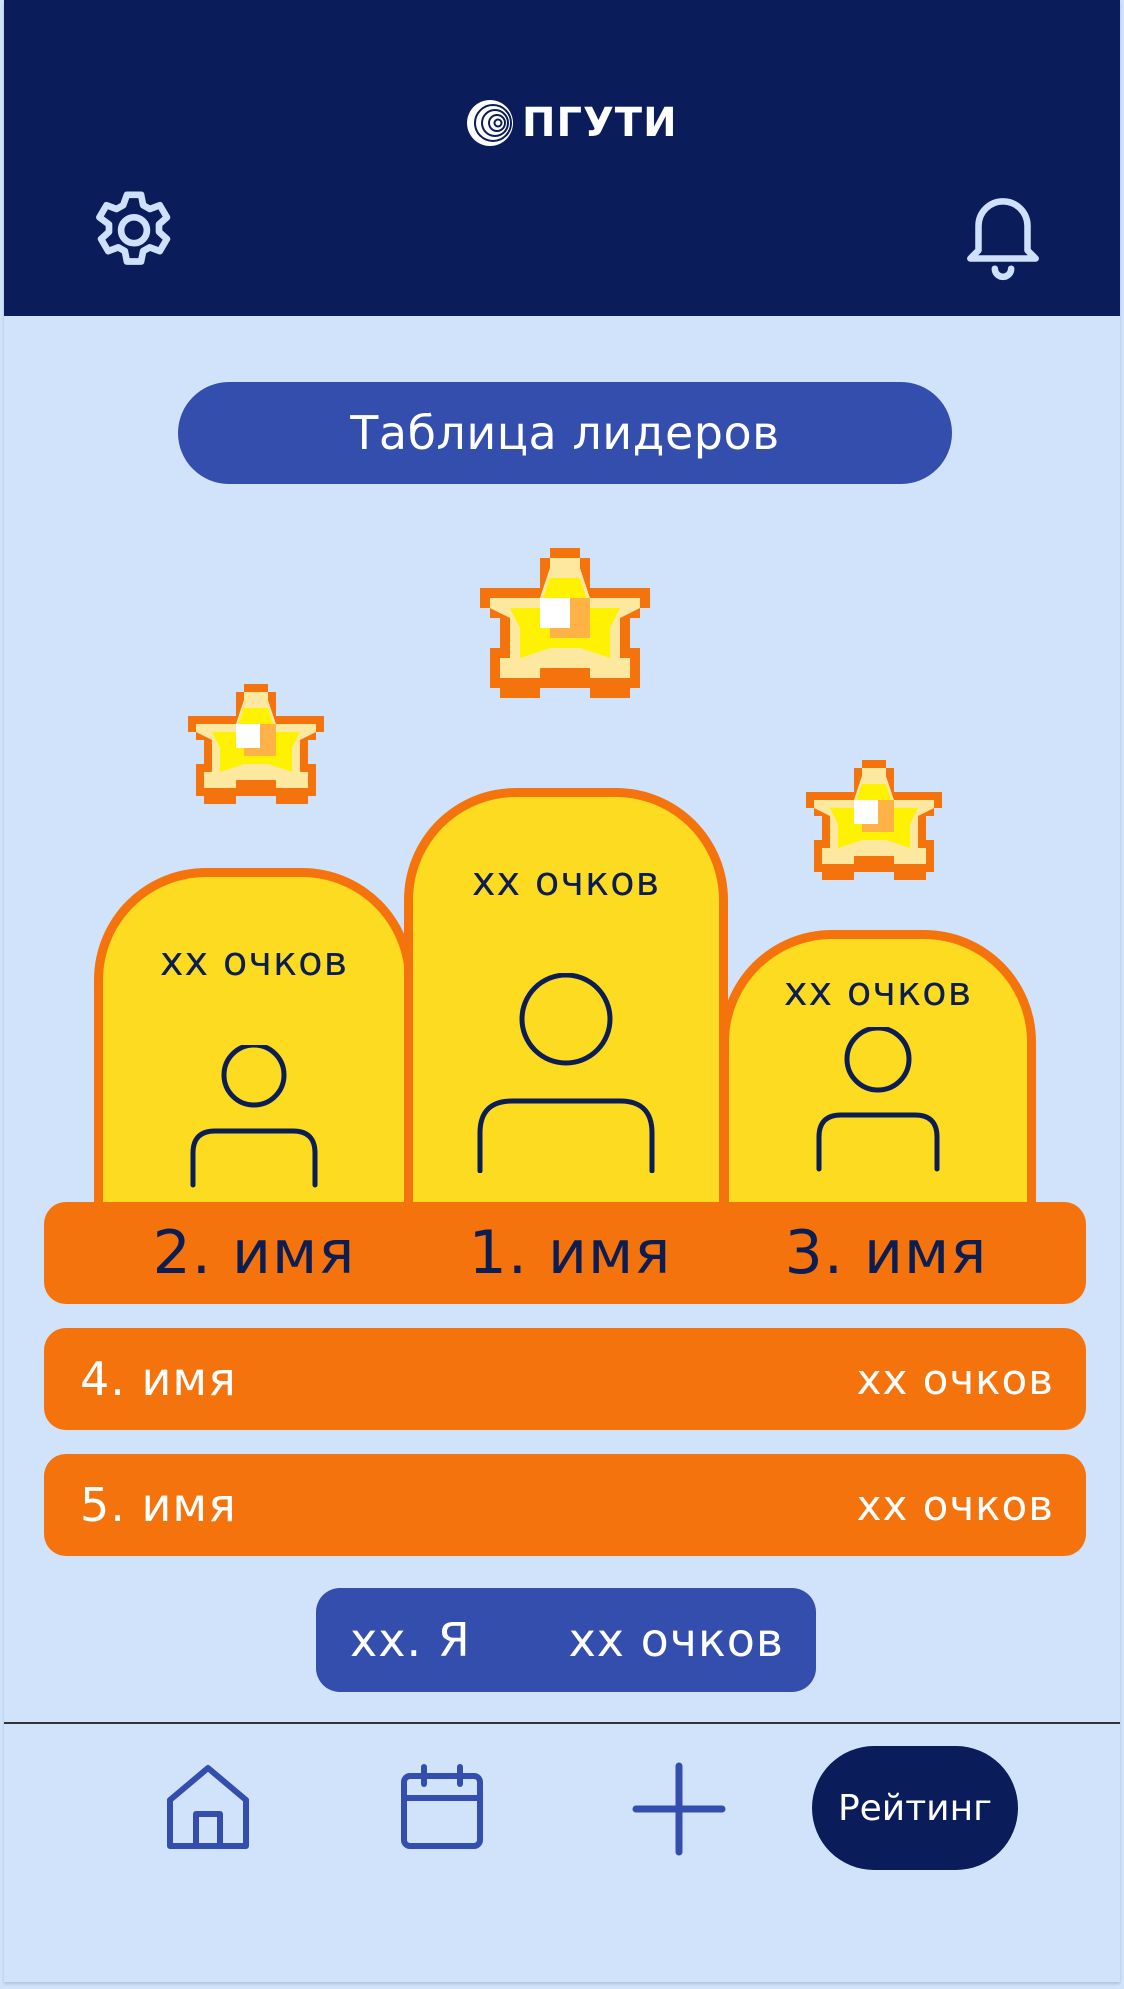 The height and width of the screenshot is (1989, 1124). Describe the element at coordinates (915, 1808) in the screenshot. I see `nav-rating-button: Рейтинг` at that location.